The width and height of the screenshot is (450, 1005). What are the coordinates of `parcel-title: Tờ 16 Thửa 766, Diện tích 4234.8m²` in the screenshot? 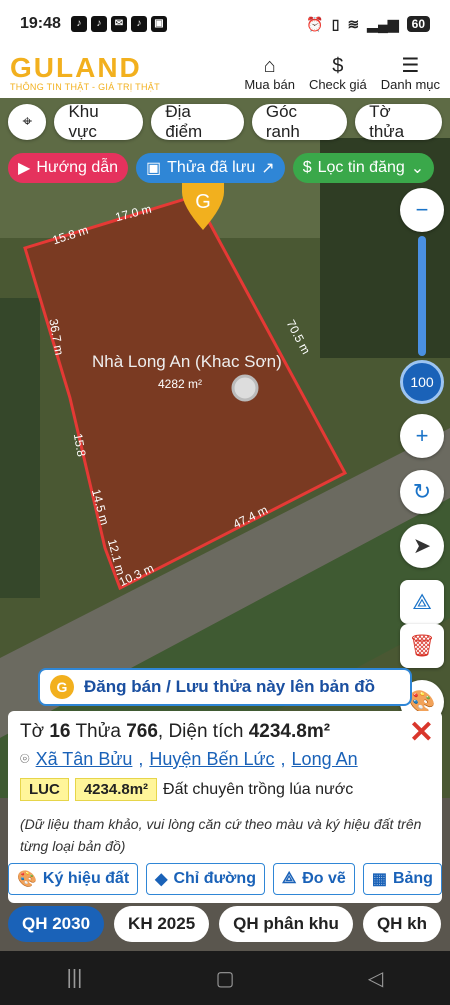 It's located at (175, 731).